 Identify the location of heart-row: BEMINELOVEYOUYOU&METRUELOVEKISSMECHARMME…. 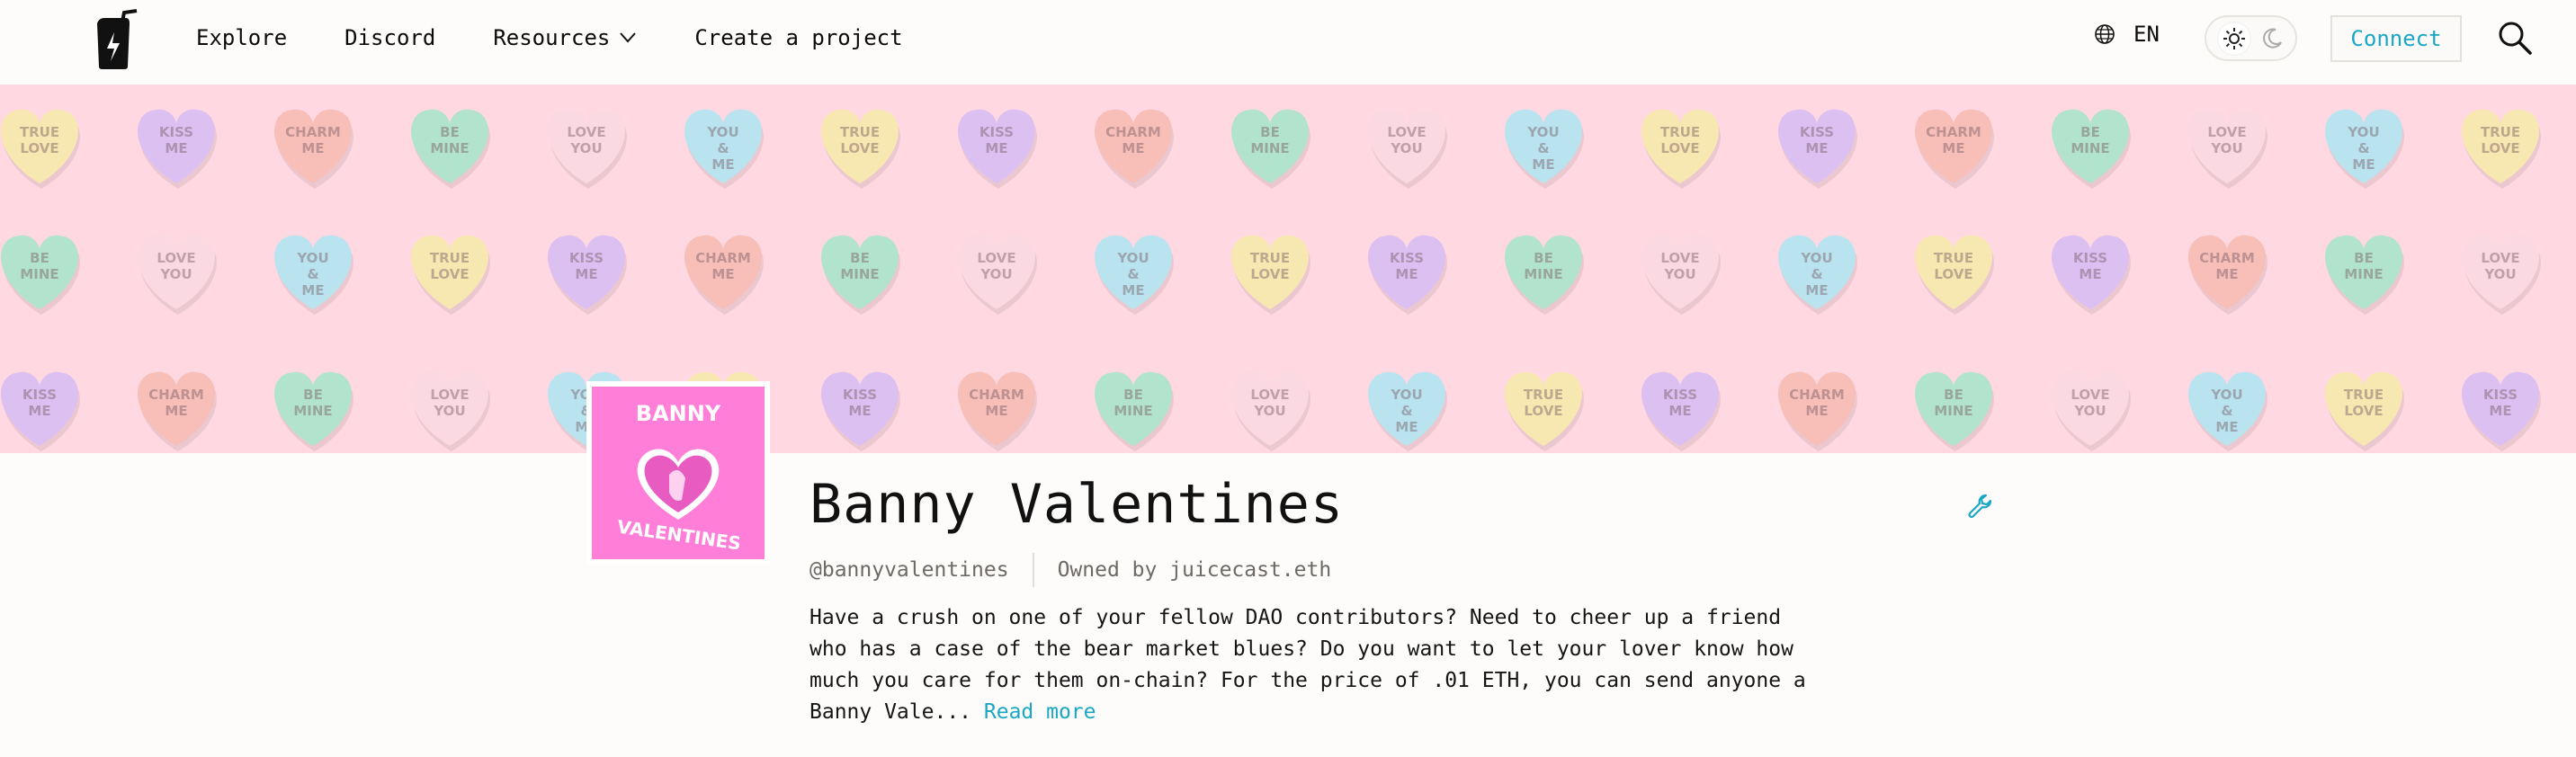
(1271, 275).